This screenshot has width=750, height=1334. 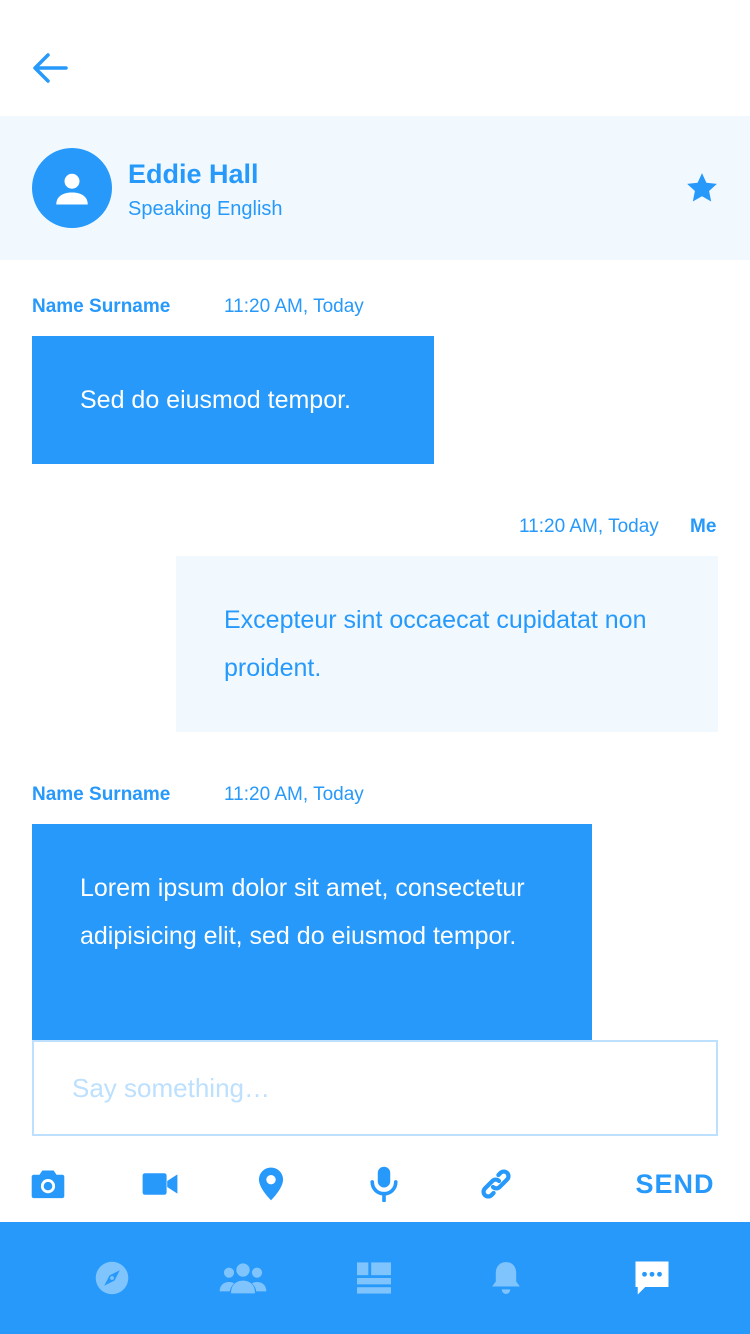 What do you see at coordinates (675, 1184) in the screenshot?
I see `send-button: SEND` at bounding box center [675, 1184].